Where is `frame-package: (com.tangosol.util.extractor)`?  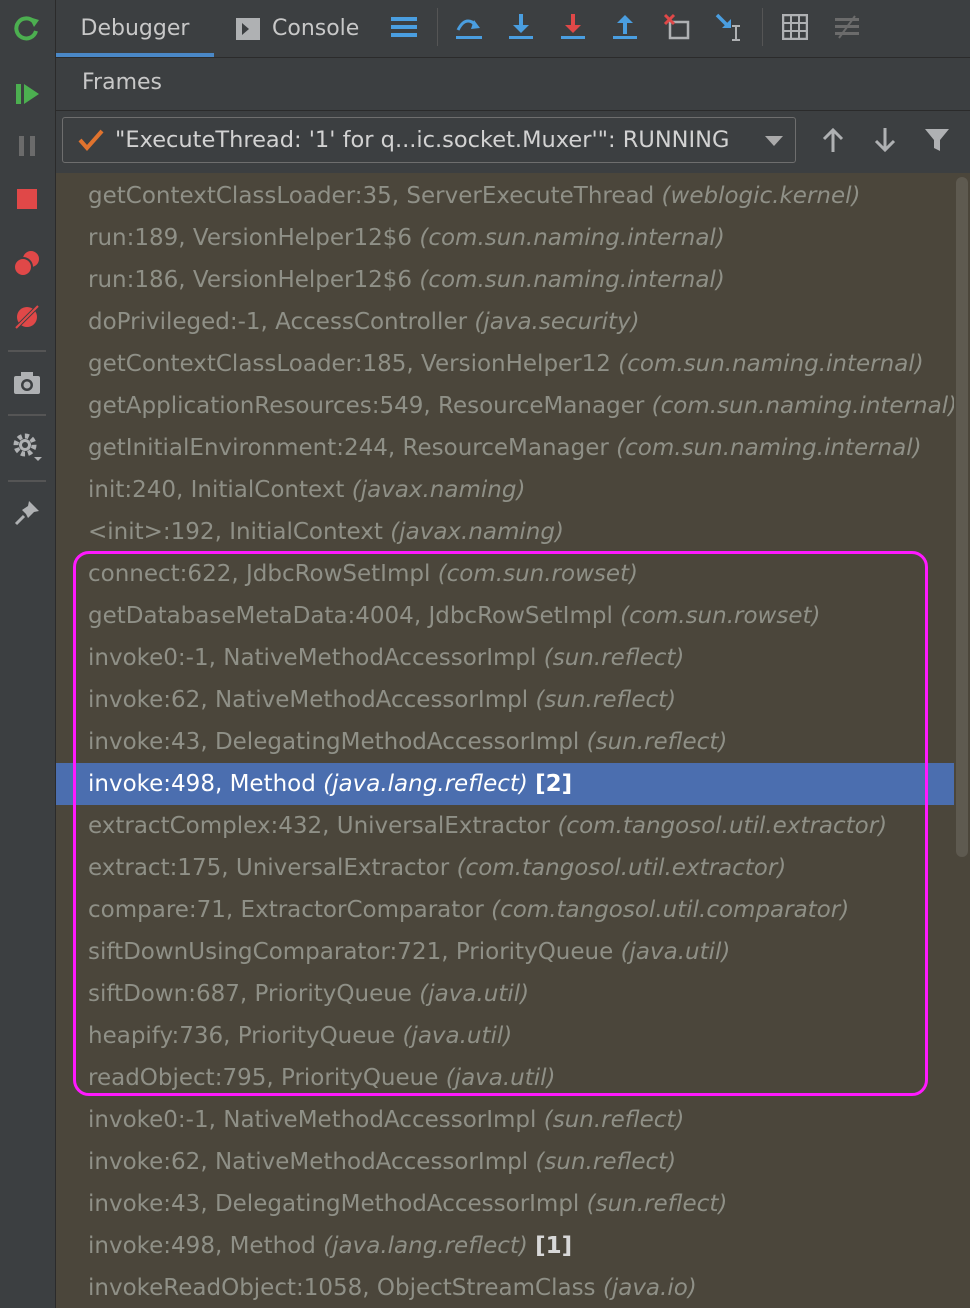
frame-package: (com.tangosol.util.extractor) is located at coordinates (621, 868).